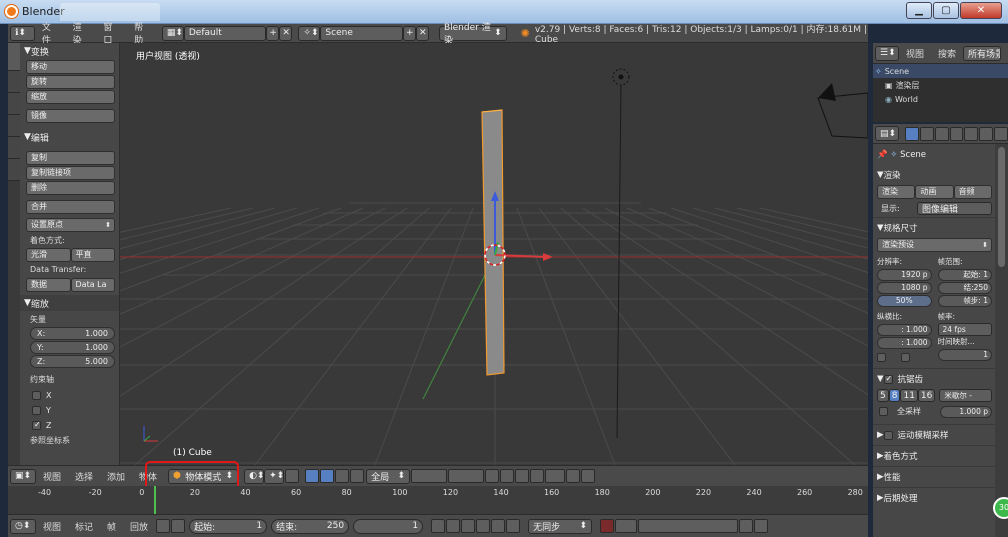  I want to click on overlay-badge: 30, so click(1000, 508).